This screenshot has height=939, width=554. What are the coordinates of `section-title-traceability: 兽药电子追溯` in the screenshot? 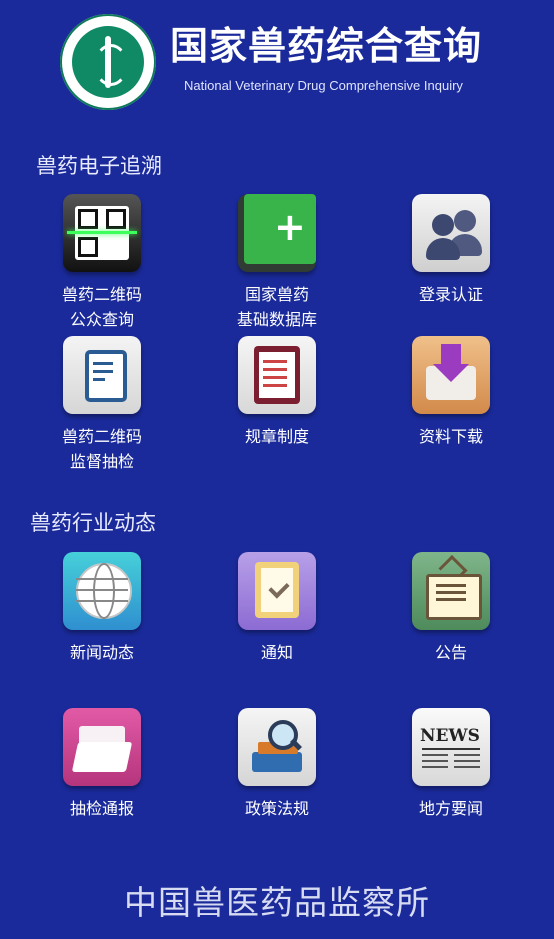 It's located at (99, 166).